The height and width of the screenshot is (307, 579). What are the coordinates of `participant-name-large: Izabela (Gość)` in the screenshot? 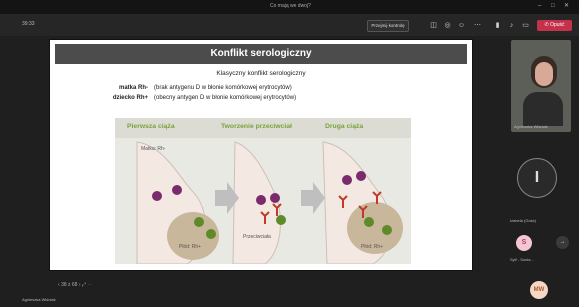 It's located at (523, 220).